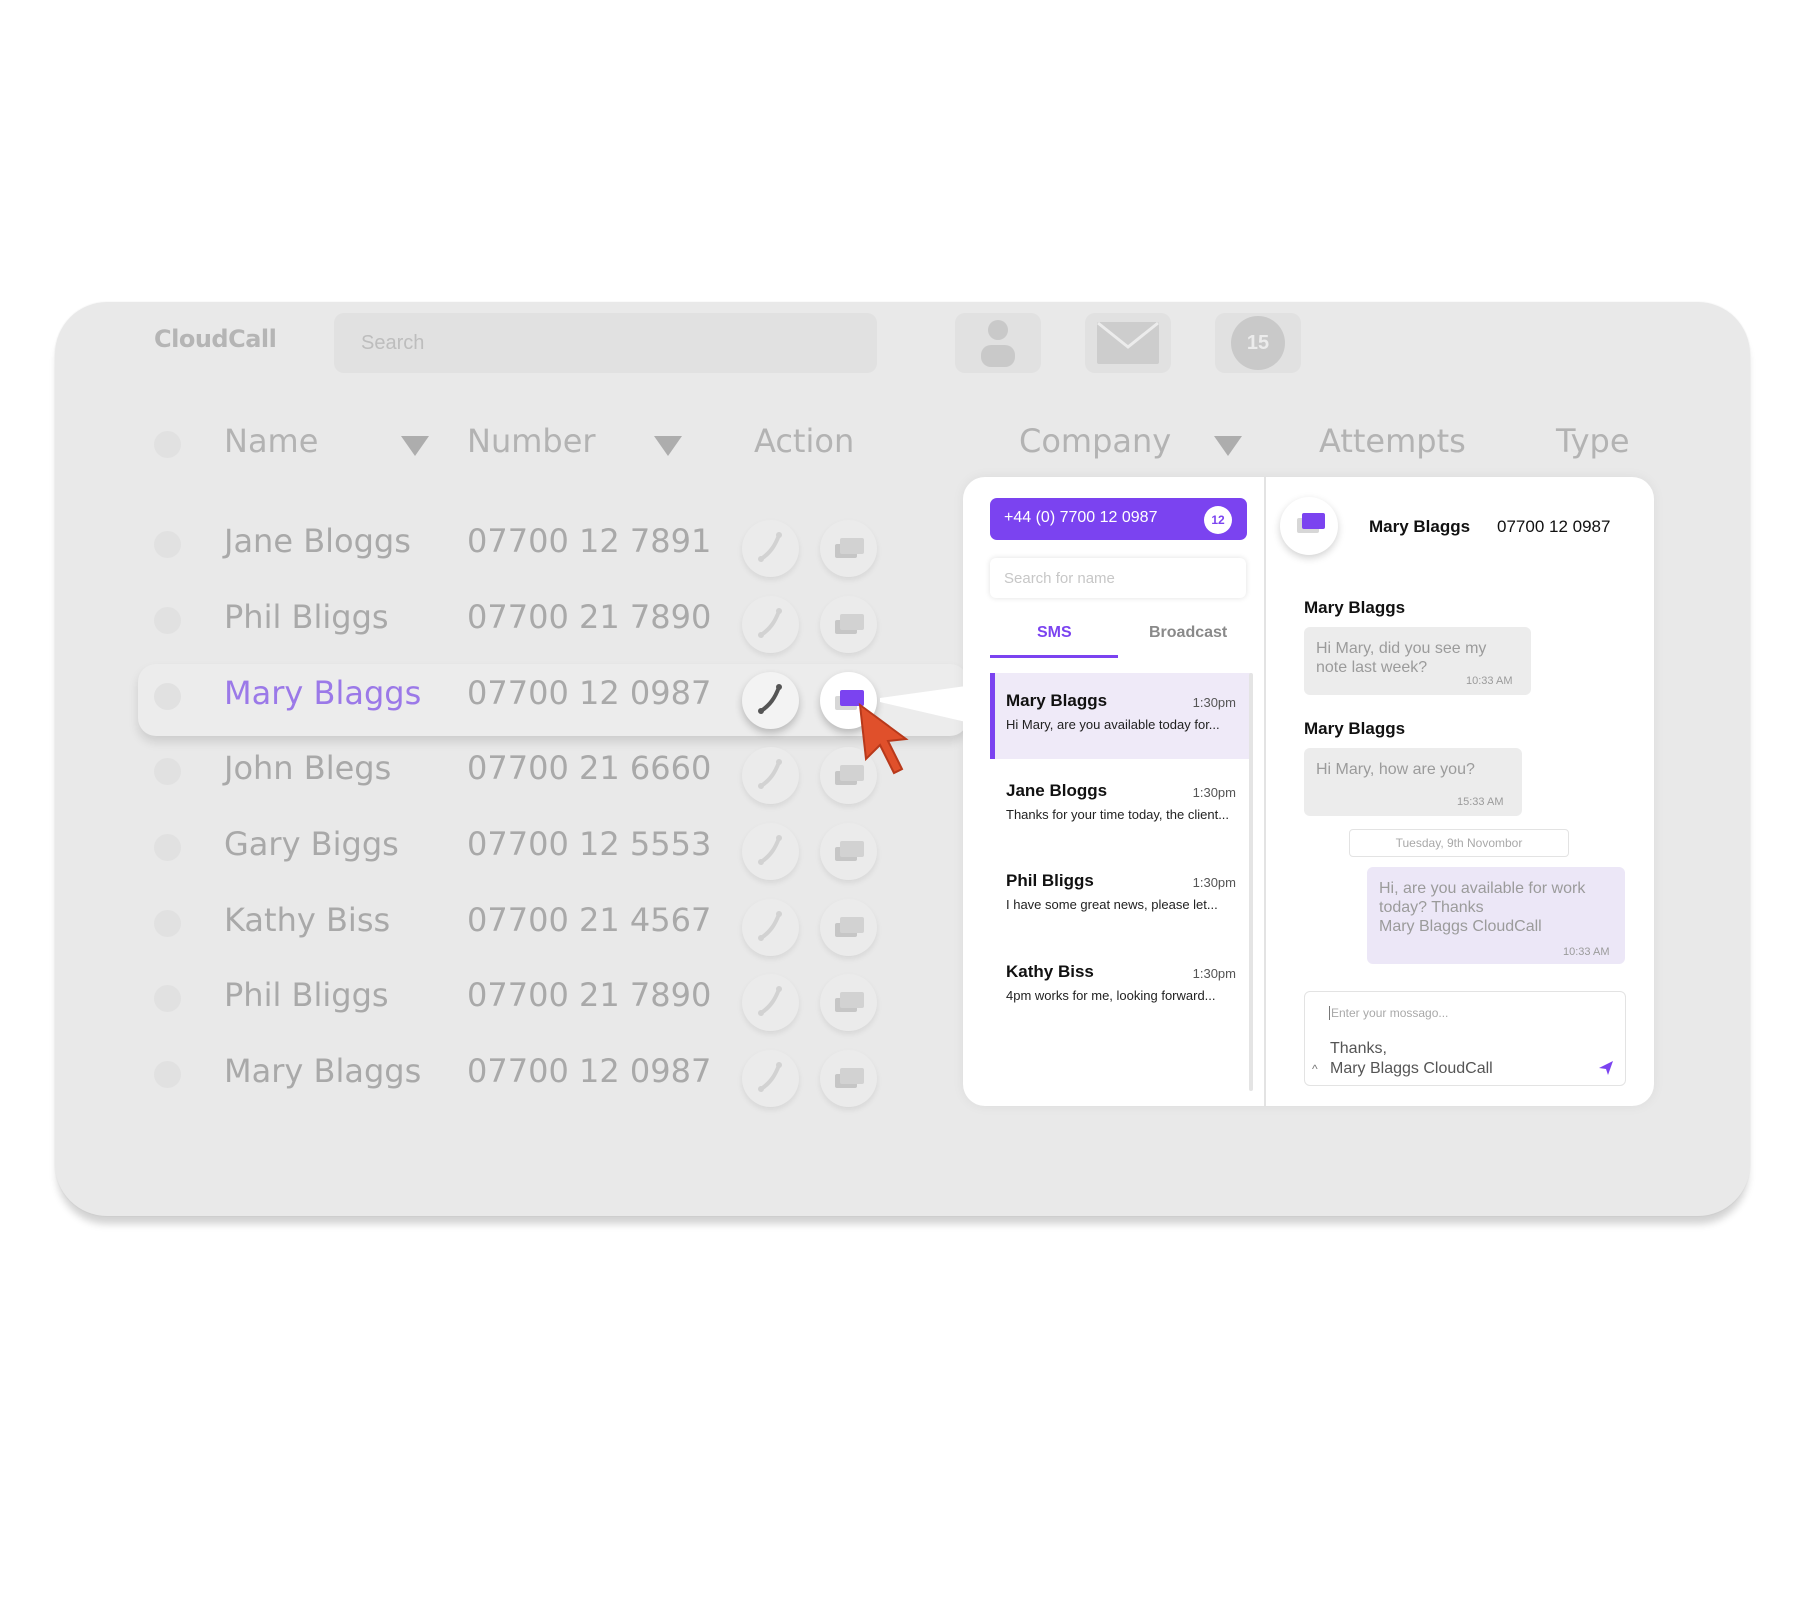  What do you see at coordinates (308, 768) in the screenshot?
I see `contact-name: John Blegs` at bounding box center [308, 768].